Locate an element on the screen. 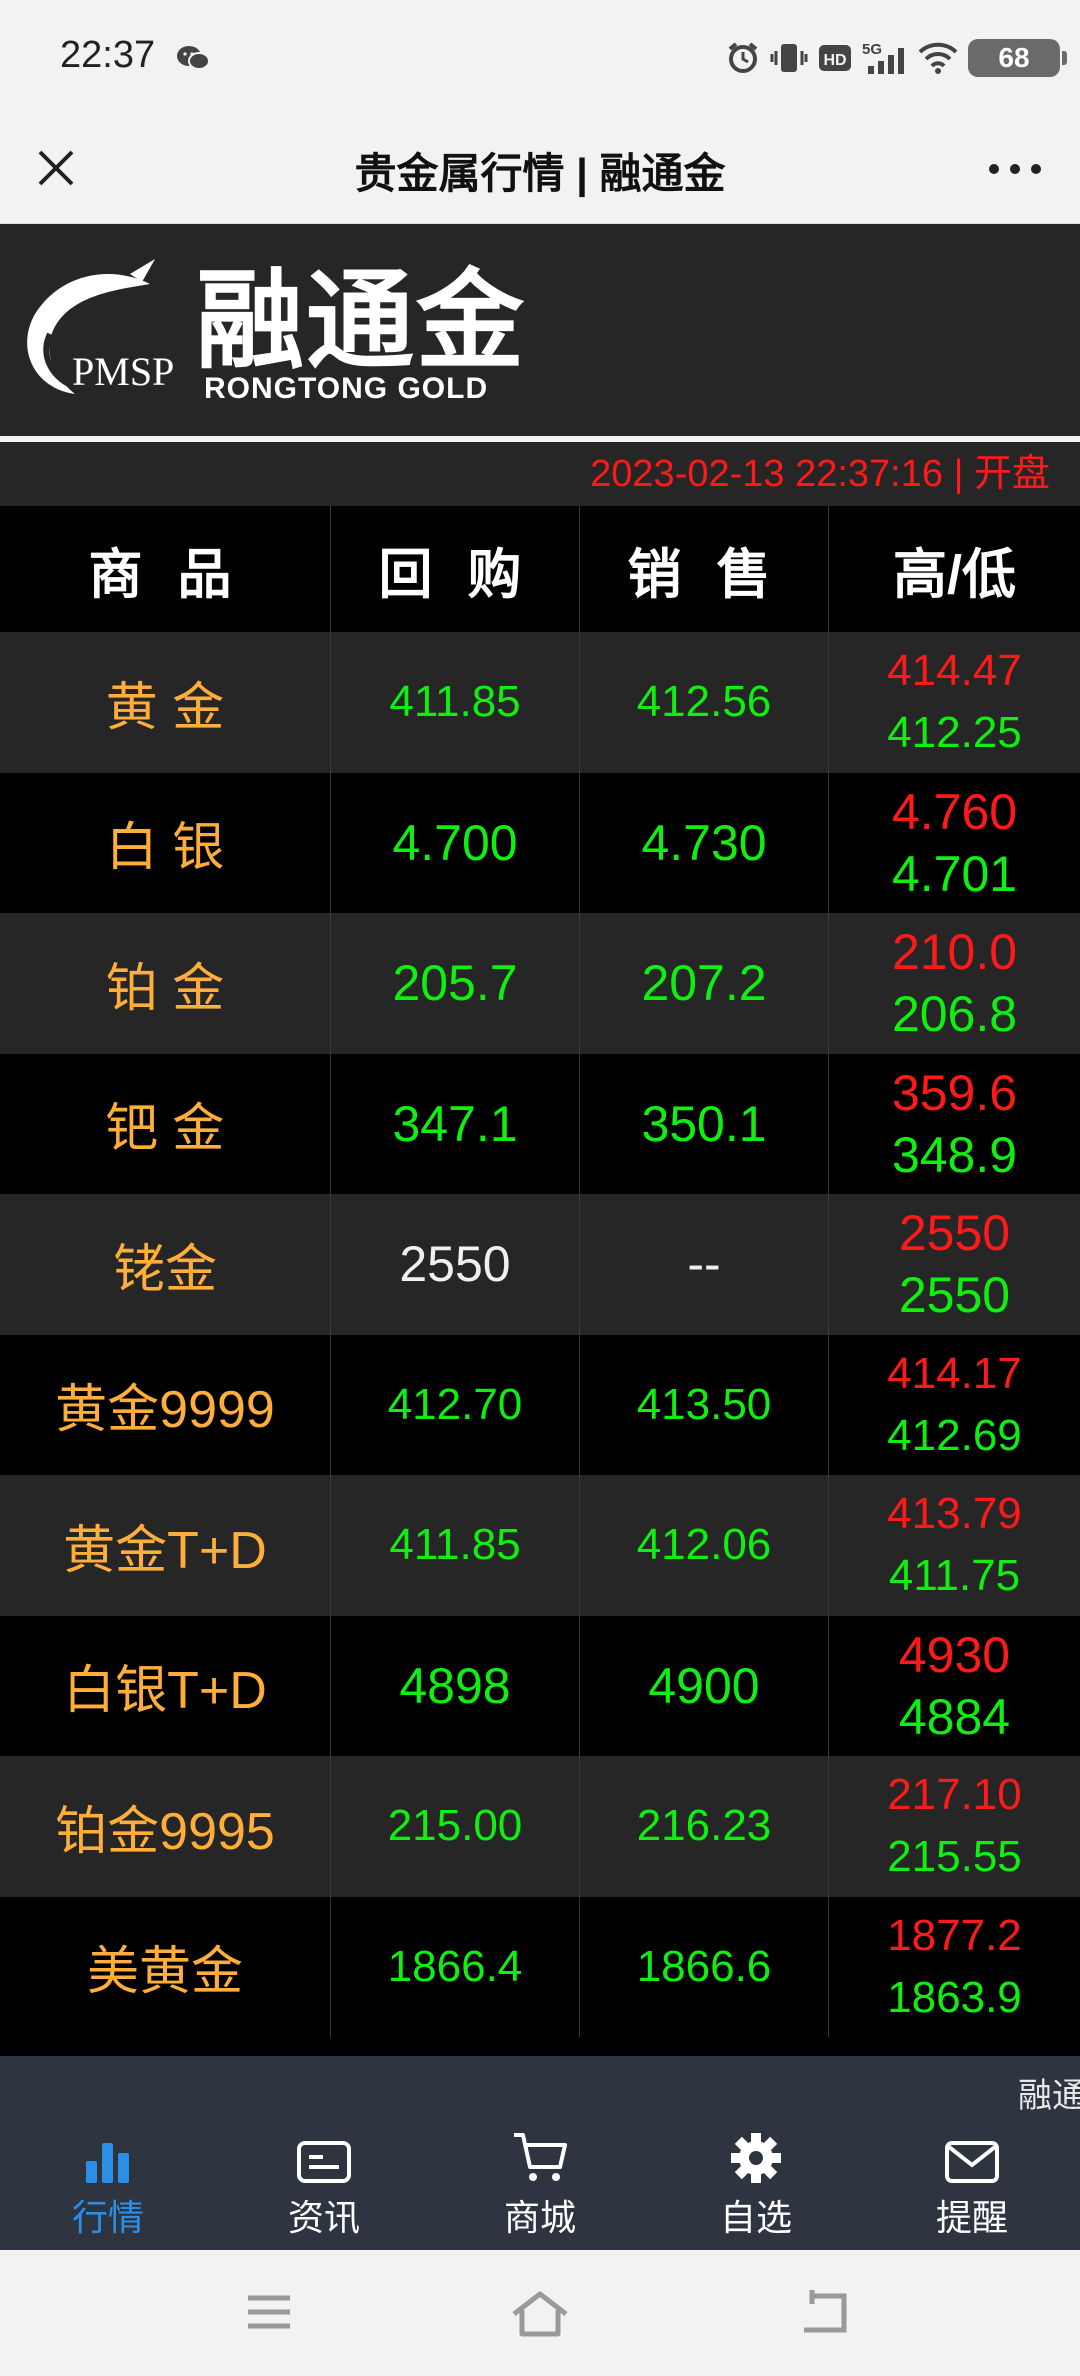 The image size is (1080, 2376). hd-icon: HD is located at coordinates (835, 58).